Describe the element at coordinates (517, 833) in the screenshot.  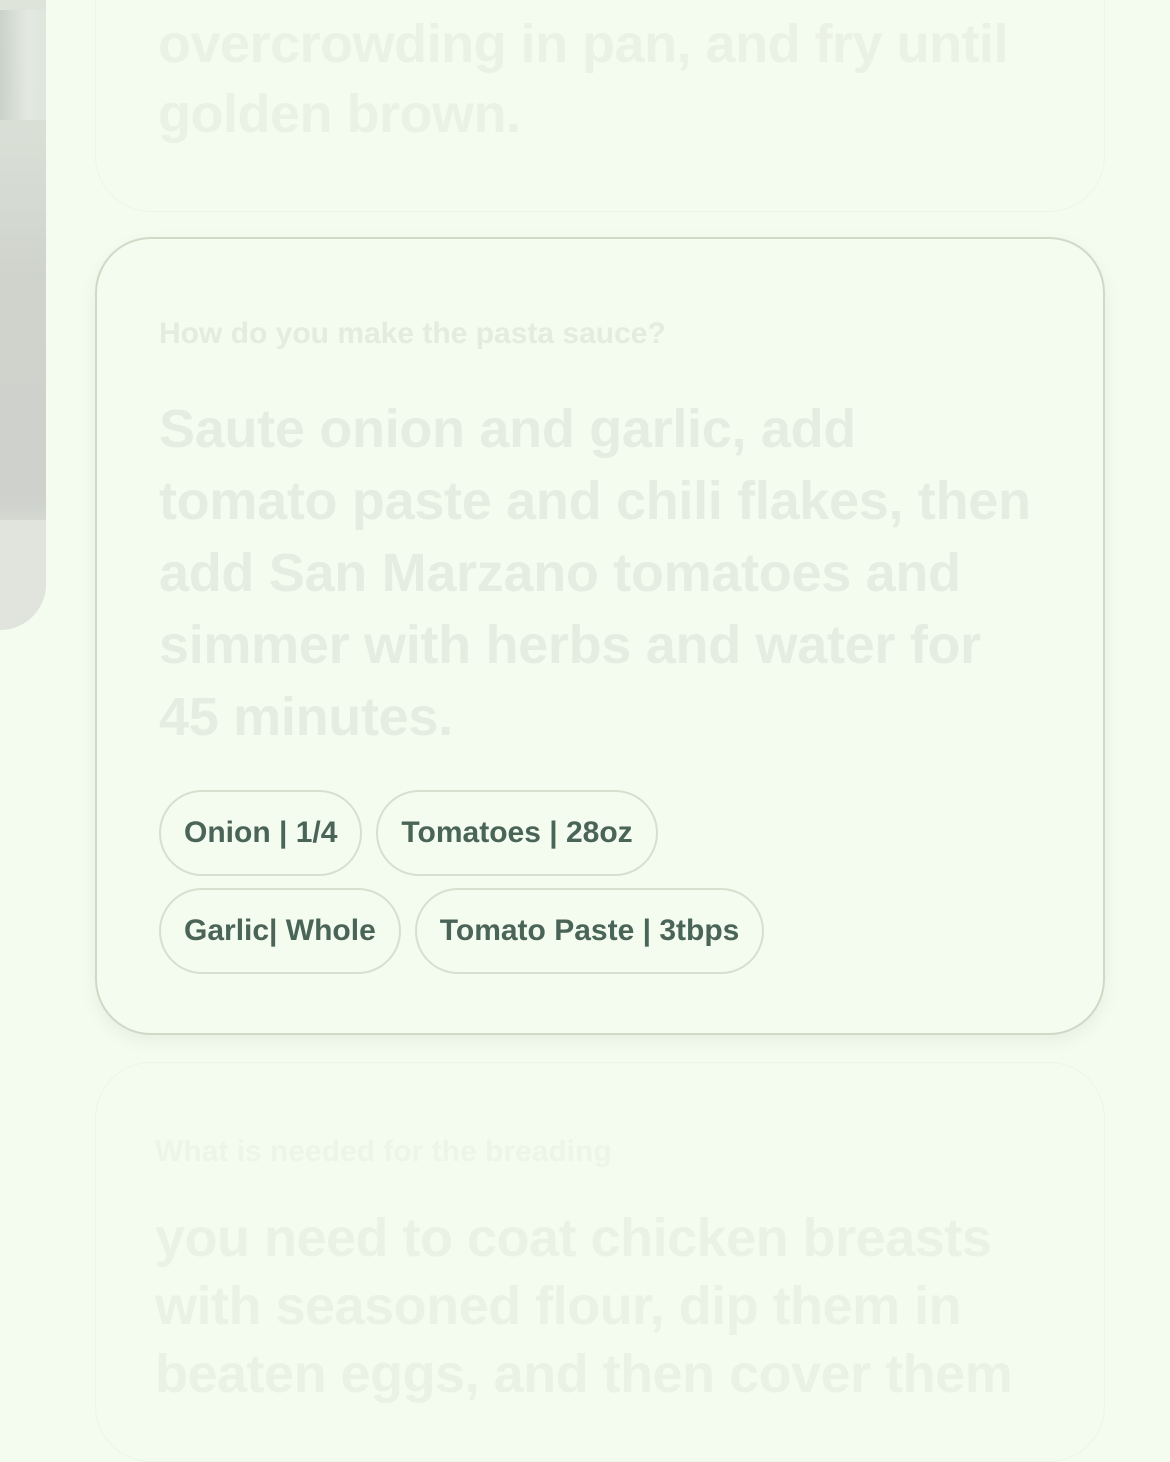
I see `ingredient-chip-tomatoes: Tomatoes | 28oz` at that location.